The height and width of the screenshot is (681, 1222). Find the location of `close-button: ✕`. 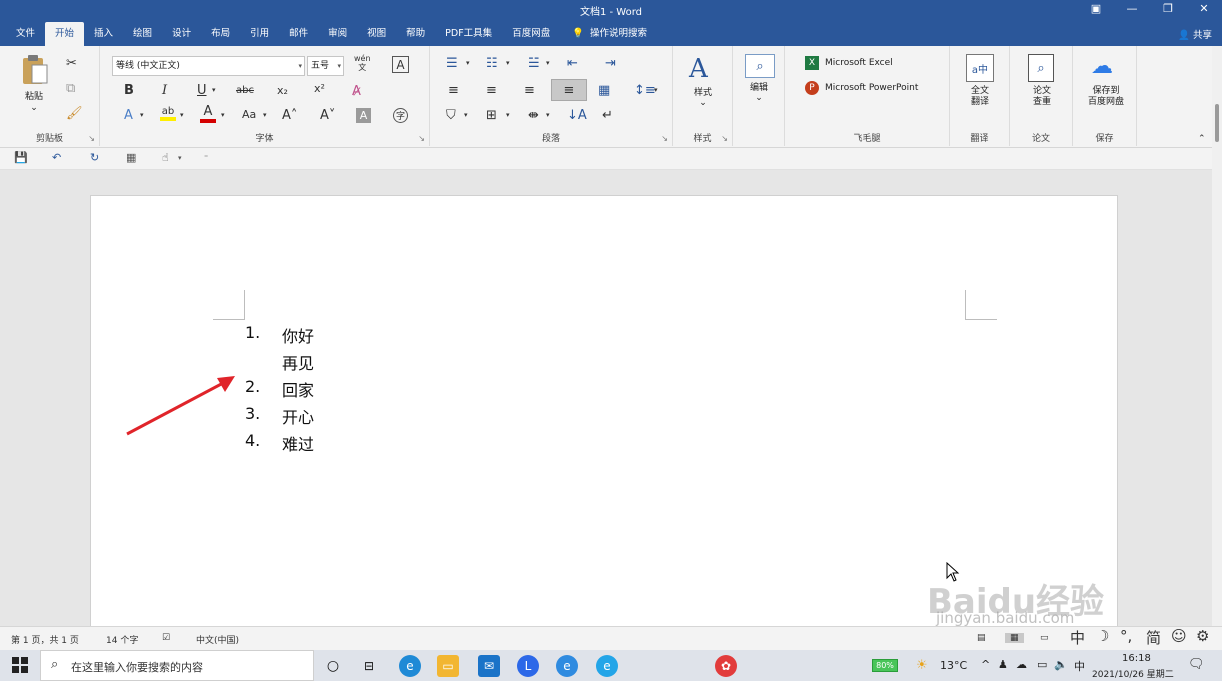

close-button: ✕ is located at coordinates (1204, 9).